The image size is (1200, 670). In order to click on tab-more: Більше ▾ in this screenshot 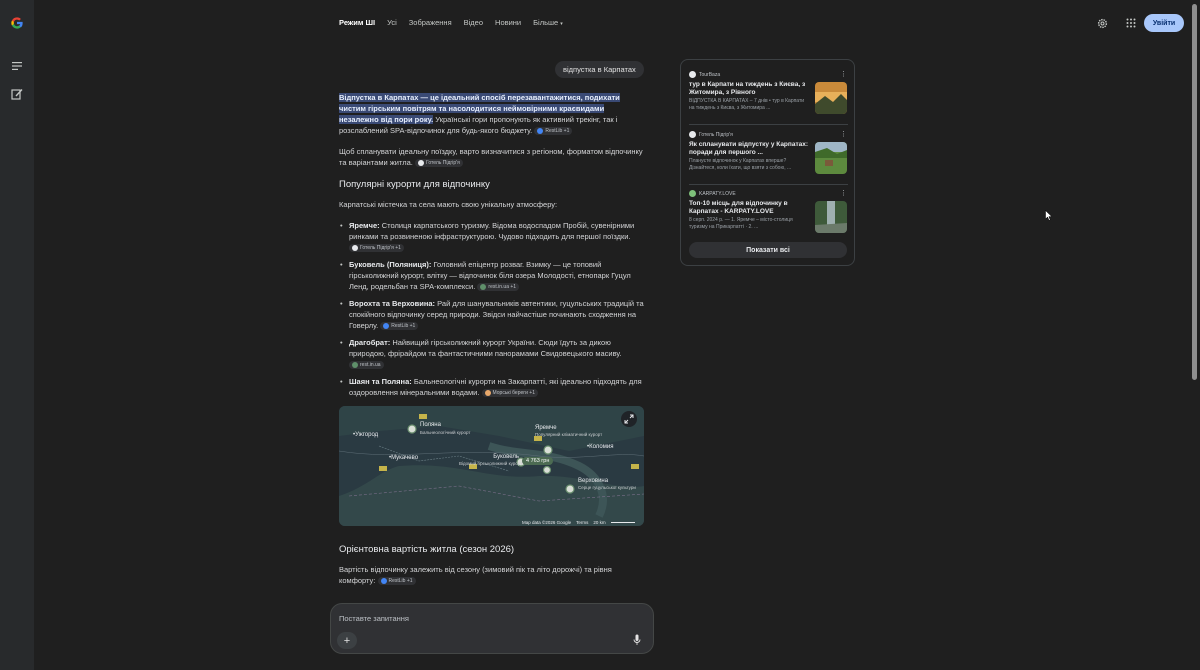, I will do `click(548, 22)`.